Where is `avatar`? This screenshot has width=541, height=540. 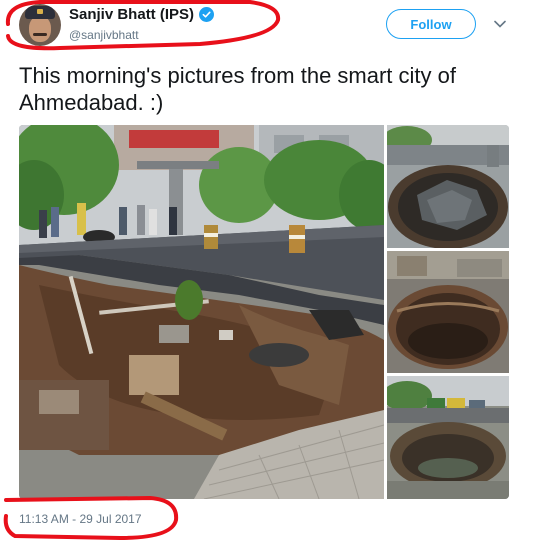
avatar is located at coordinates (40, 25).